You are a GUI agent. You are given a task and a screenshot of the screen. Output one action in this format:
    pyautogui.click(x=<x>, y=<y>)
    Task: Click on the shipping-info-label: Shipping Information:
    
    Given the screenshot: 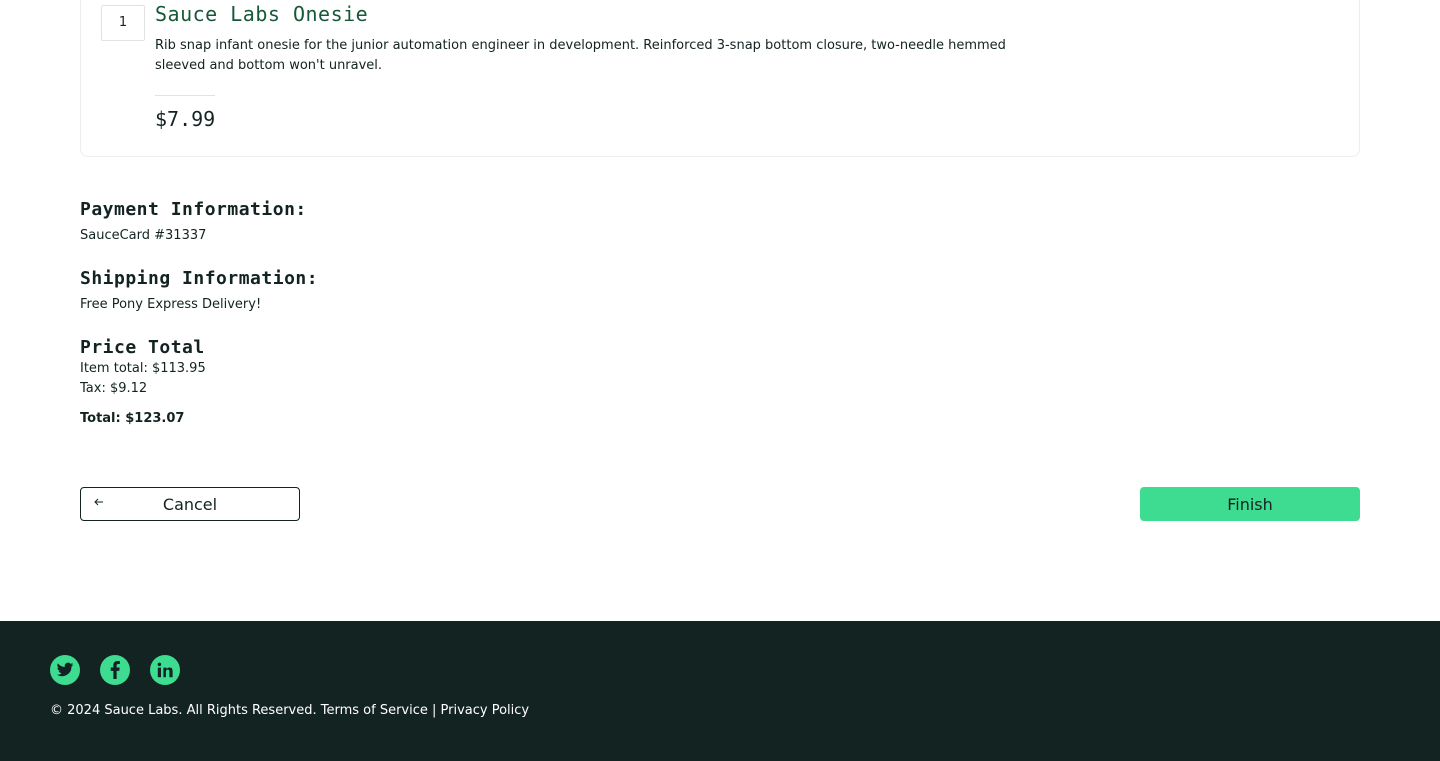 What is the action you would take?
    pyautogui.click(x=199, y=278)
    